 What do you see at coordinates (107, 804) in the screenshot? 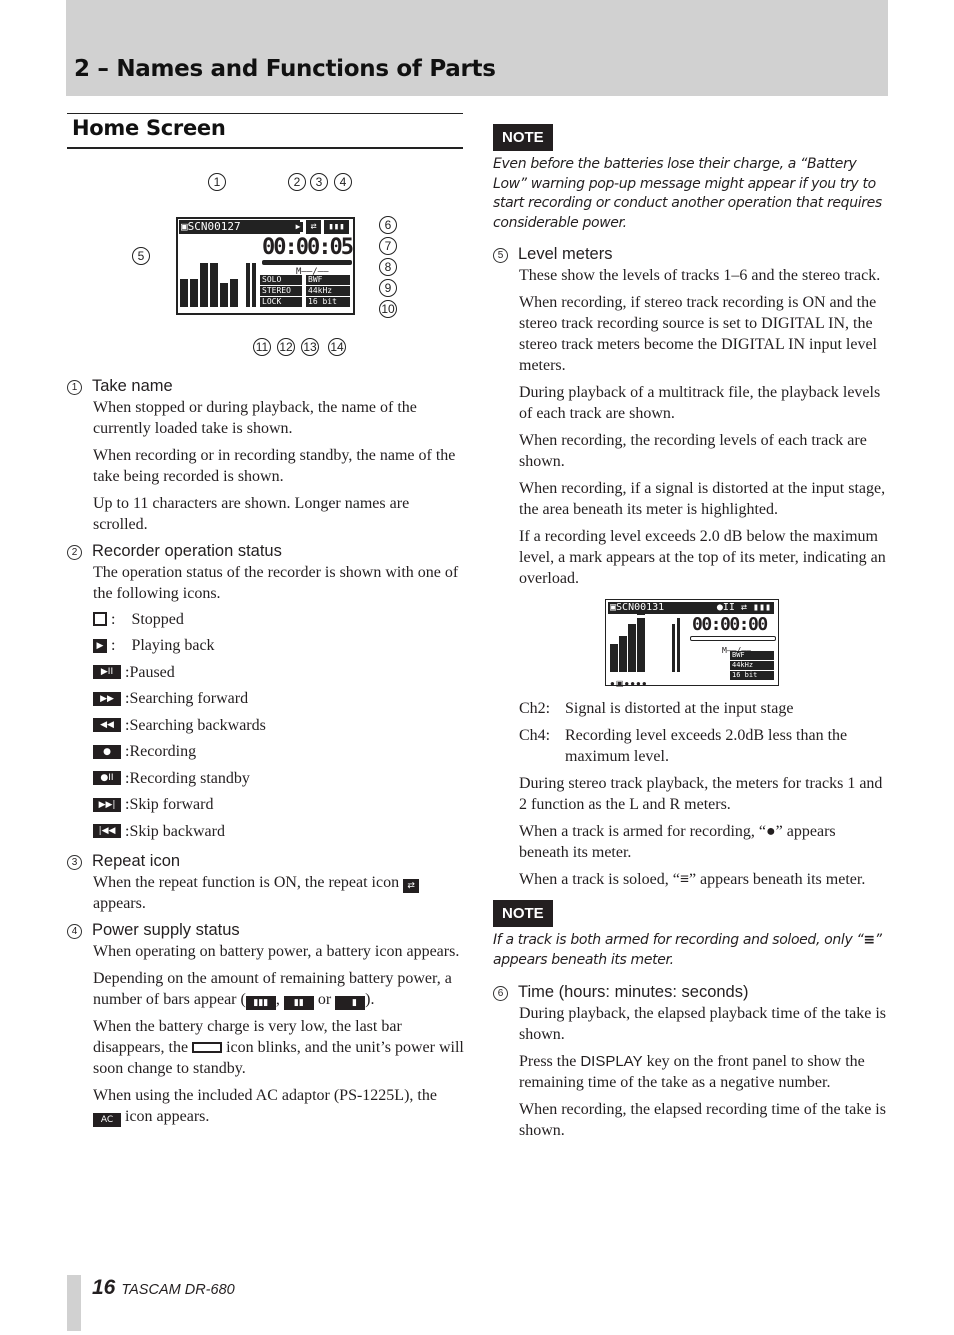
I see `skip-forward-icon: ▶▶|` at bounding box center [107, 804].